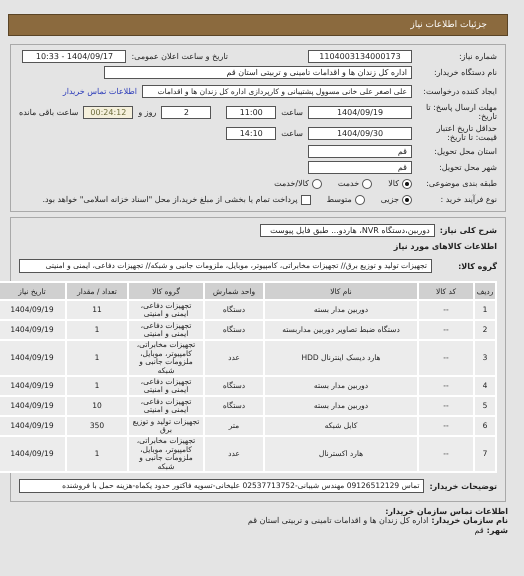 This screenshot has width=524, height=576. What do you see at coordinates (459, 91) in the screenshot?
I see `field-label: ایجاد کننده درخواست:` at bounding box center [459, 91].